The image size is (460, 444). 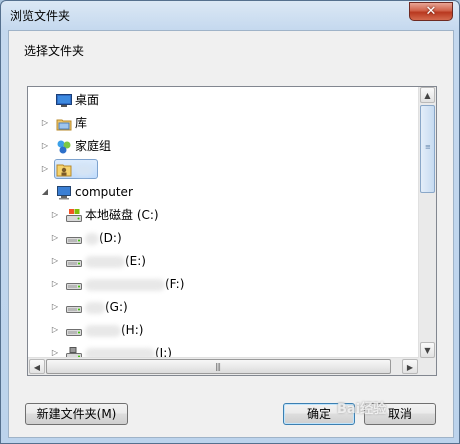 What do you see at coordinates (223, 330) in the screenshot?
I see `tree-item-drive-h: ▷ (H:)` at bounding box center [223, 330].